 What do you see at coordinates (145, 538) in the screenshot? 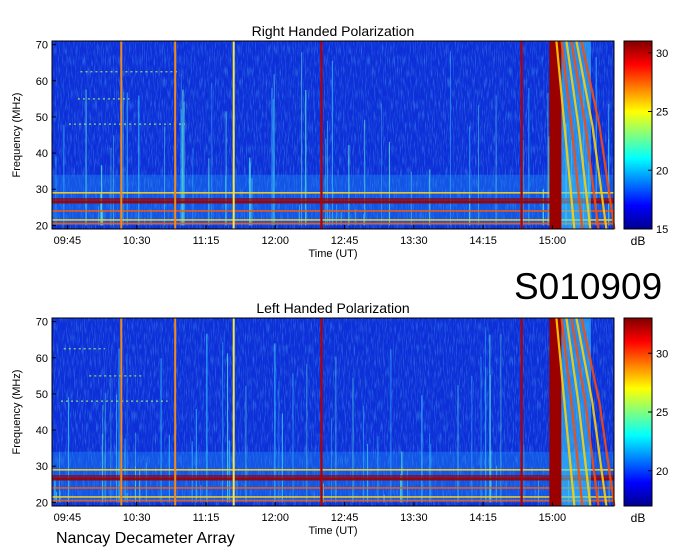
I see `instrument-label: Nancay Decameter Array` at bounding box center [145, 538].